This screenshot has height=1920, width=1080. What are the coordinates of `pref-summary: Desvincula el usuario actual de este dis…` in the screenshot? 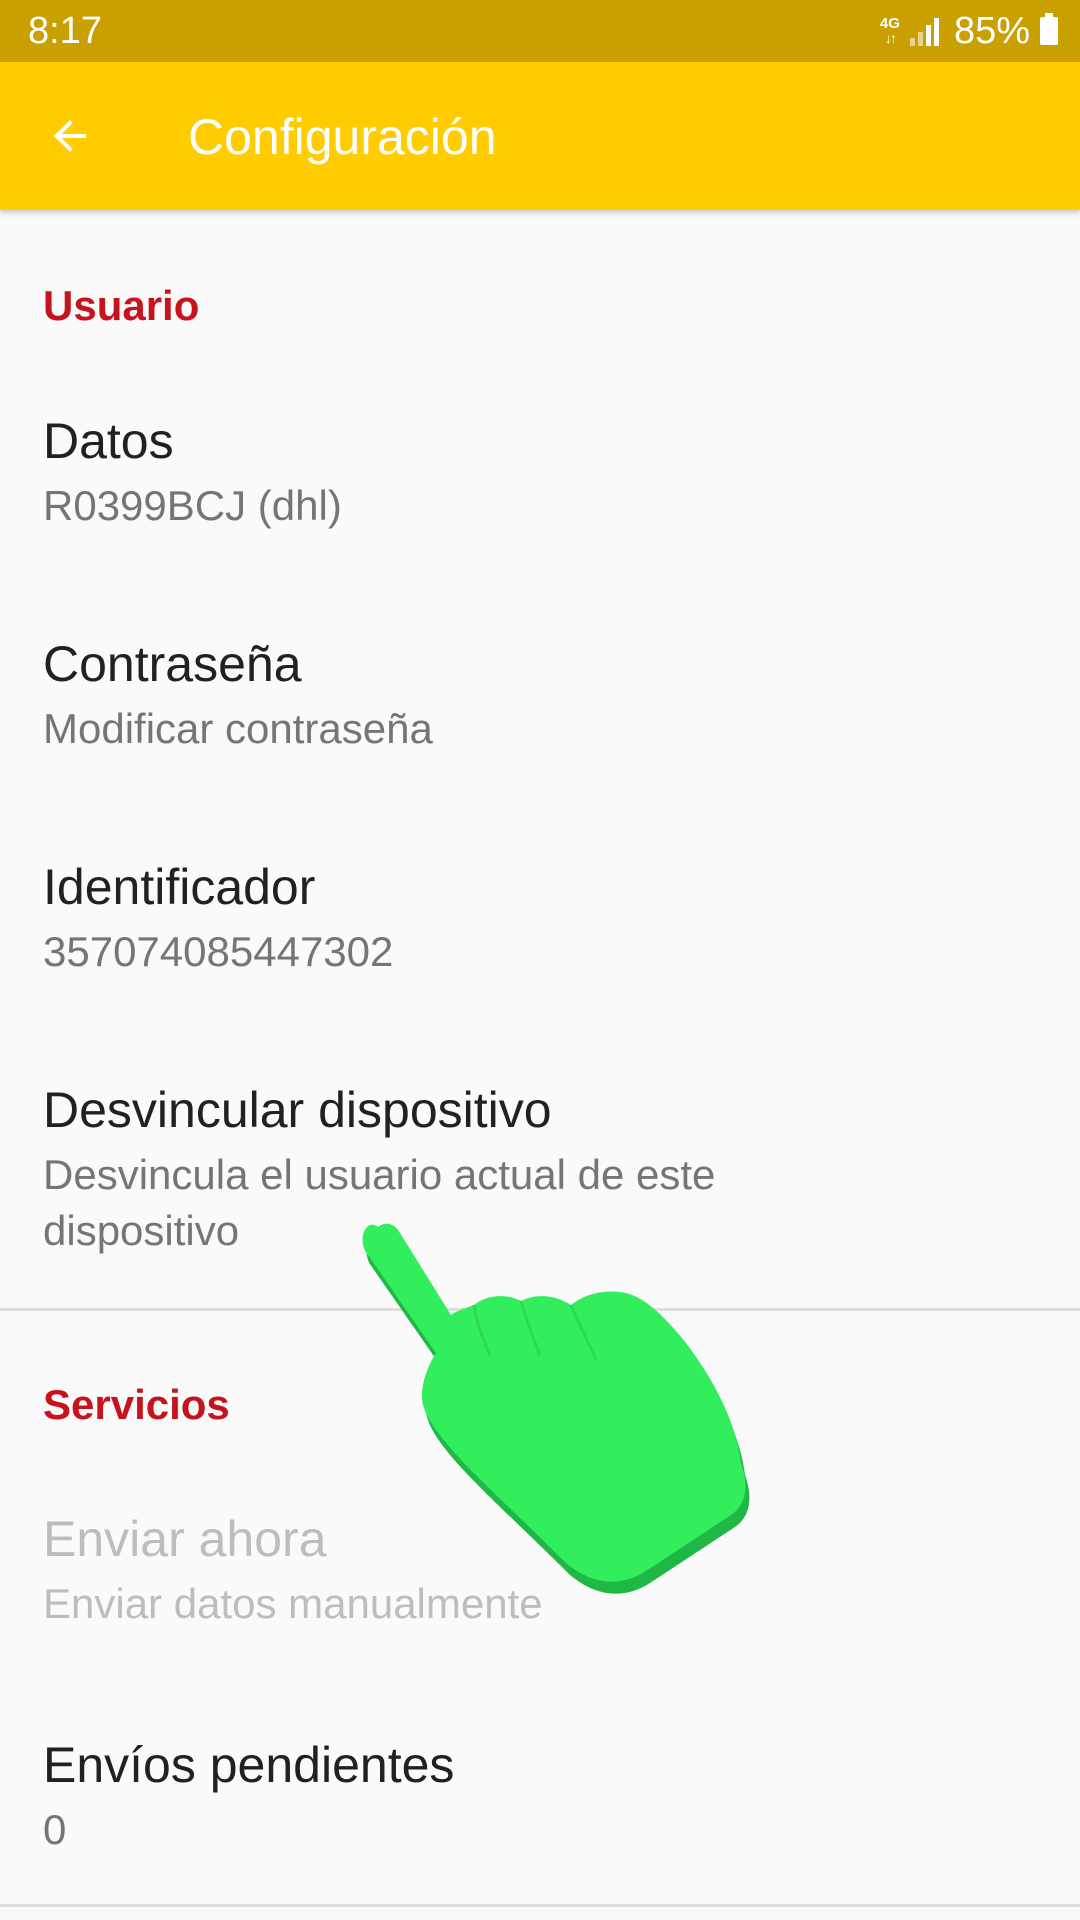 It's located at (379, 1202).